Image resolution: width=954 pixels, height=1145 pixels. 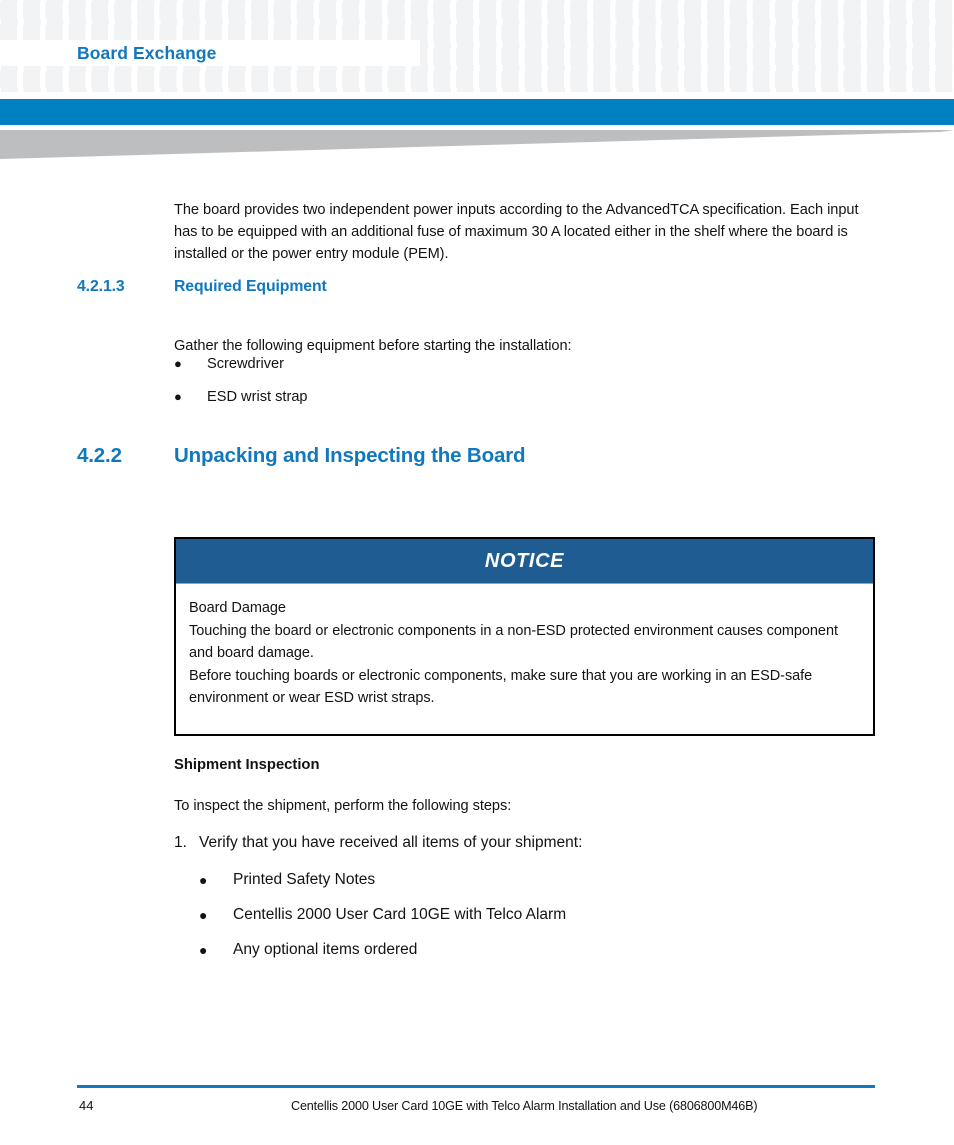 What do you see at coordinates (86, 1105) in the screenshot?
I see `footer-page-number: 44` at bounding box center [86, 1105].